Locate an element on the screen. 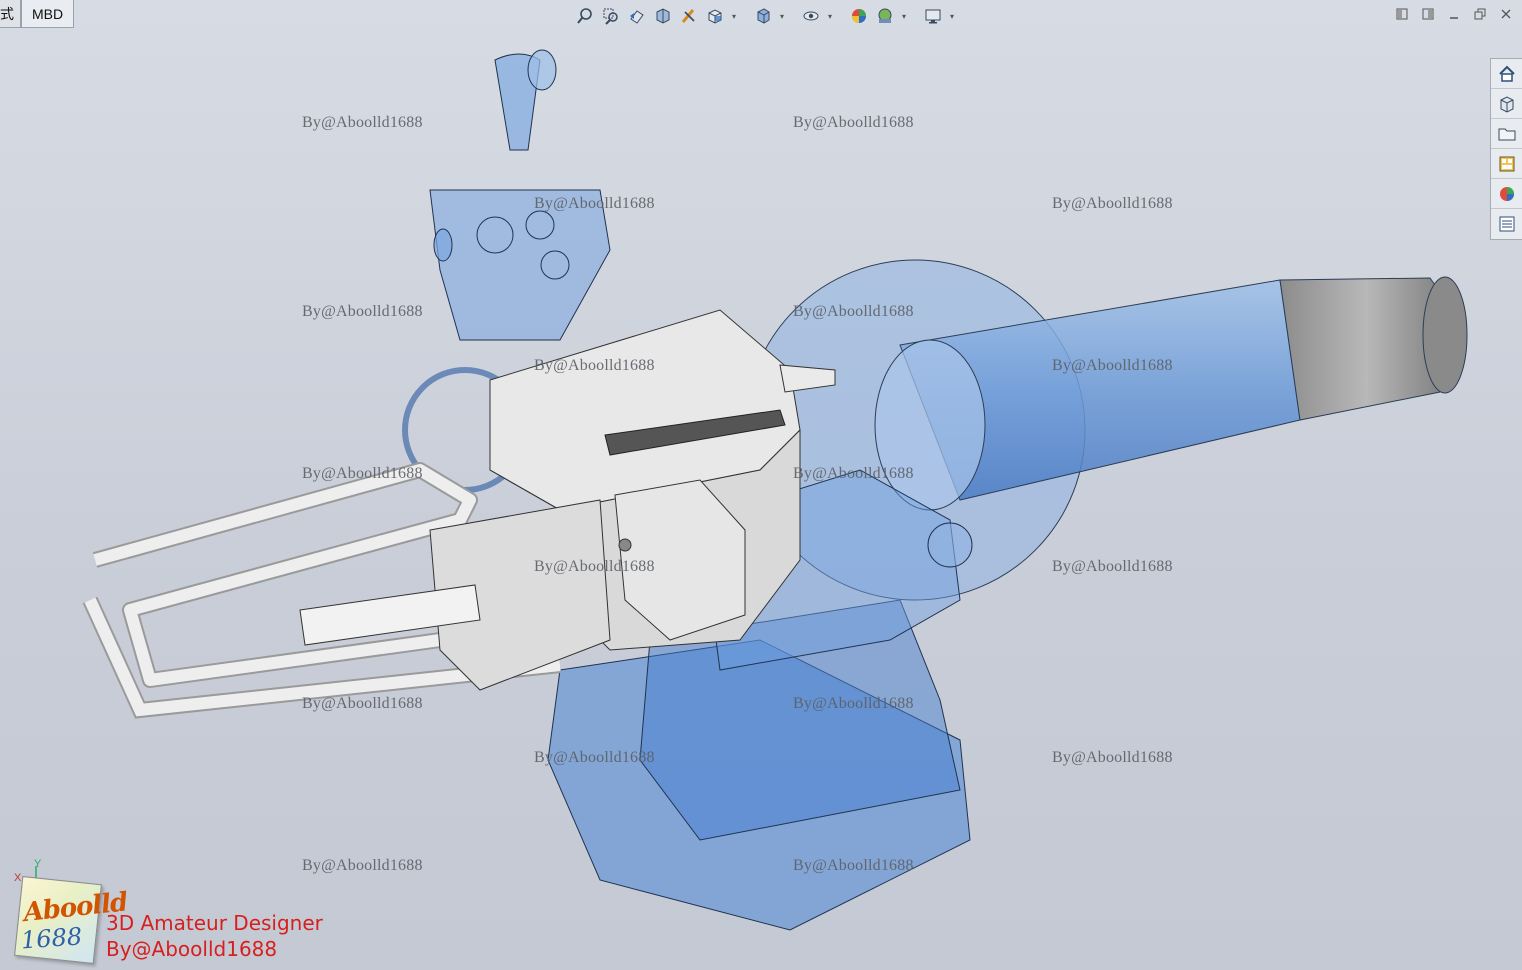 The height and width of the screenshot is (970, 1522). edit-appearance-icon is located at coordinates (859, 16).